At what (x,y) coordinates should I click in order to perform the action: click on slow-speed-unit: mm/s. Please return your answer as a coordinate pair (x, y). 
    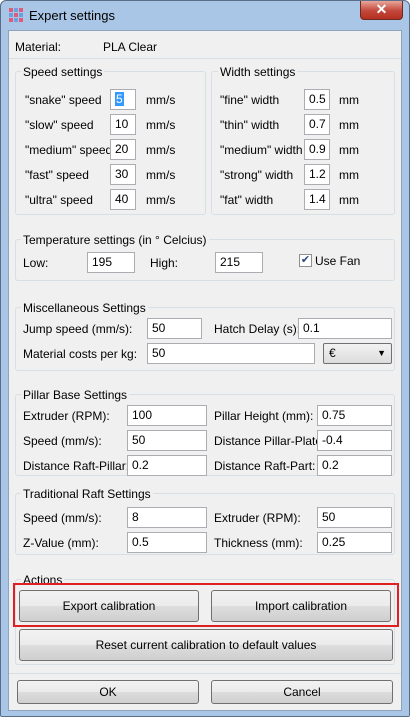
    Looking at the image, I should click on (161, 125).